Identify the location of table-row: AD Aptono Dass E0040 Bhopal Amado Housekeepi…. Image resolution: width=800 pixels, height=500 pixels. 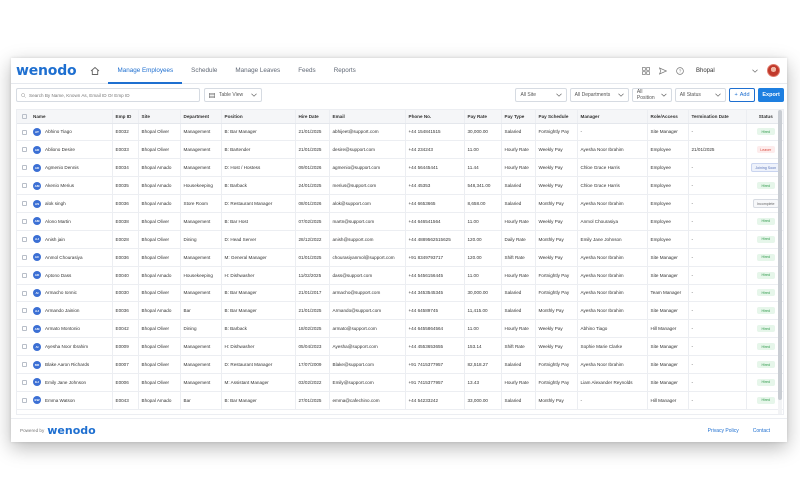
(400, 275).